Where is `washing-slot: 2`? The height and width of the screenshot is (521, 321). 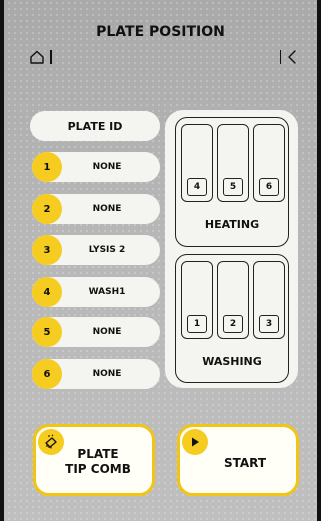
washing-slot: 2 is located at coordinates (233, 300).